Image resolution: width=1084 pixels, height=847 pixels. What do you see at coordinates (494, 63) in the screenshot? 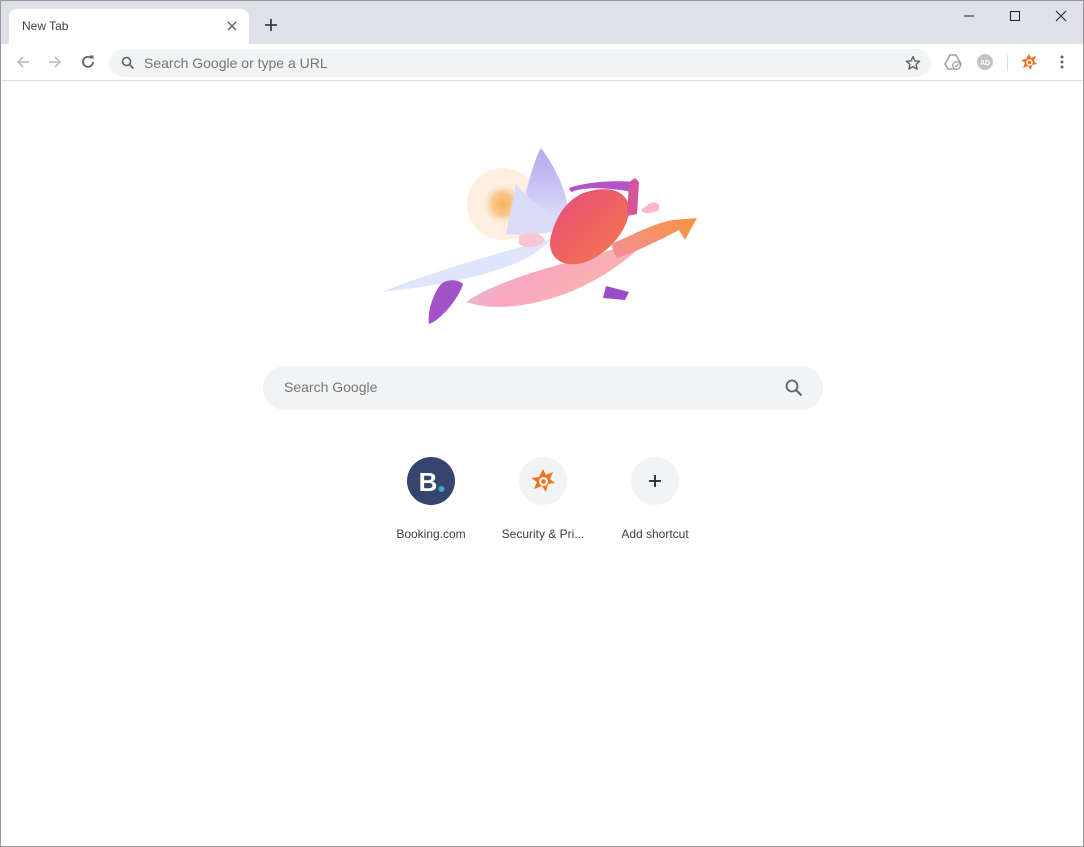
I see `omnibox-input` at bounding box center [494, 63].